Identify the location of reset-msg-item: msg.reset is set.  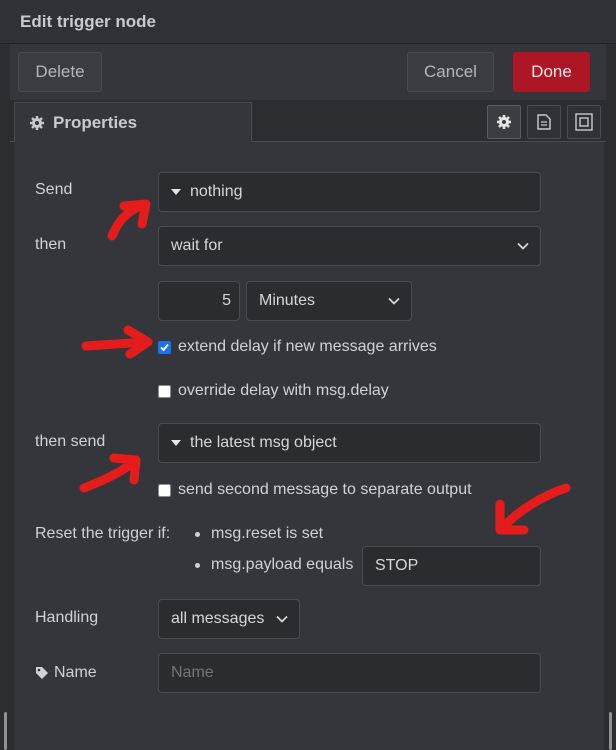
(259, 534).